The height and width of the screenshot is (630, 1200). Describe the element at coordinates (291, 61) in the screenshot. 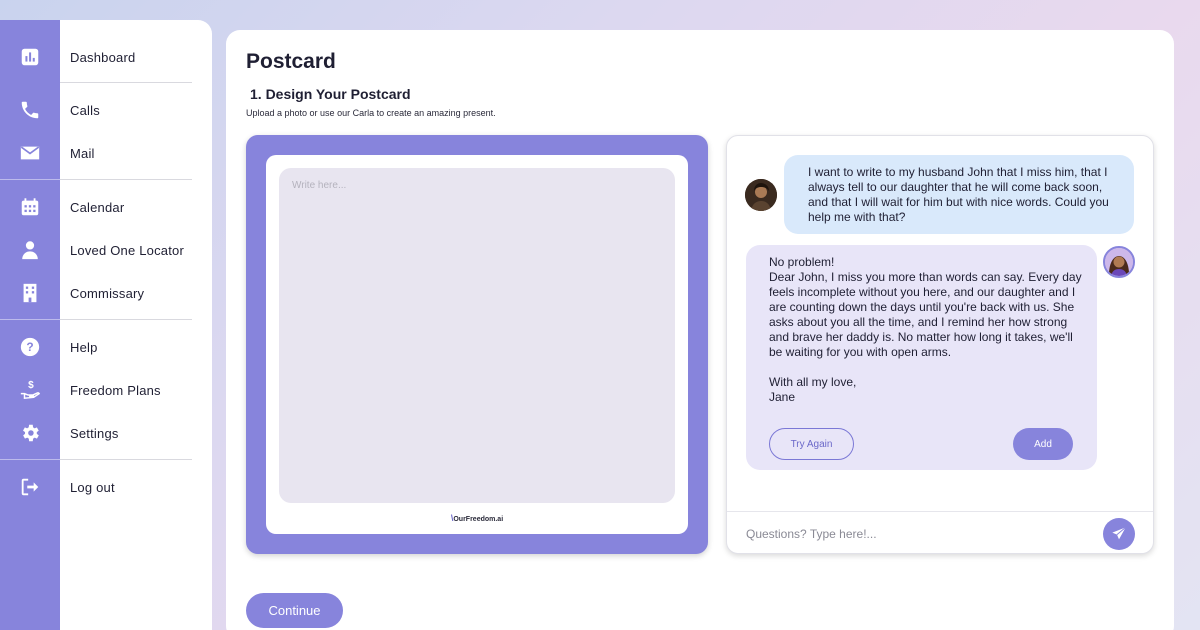

I see `page-title: Postcard` at that location.